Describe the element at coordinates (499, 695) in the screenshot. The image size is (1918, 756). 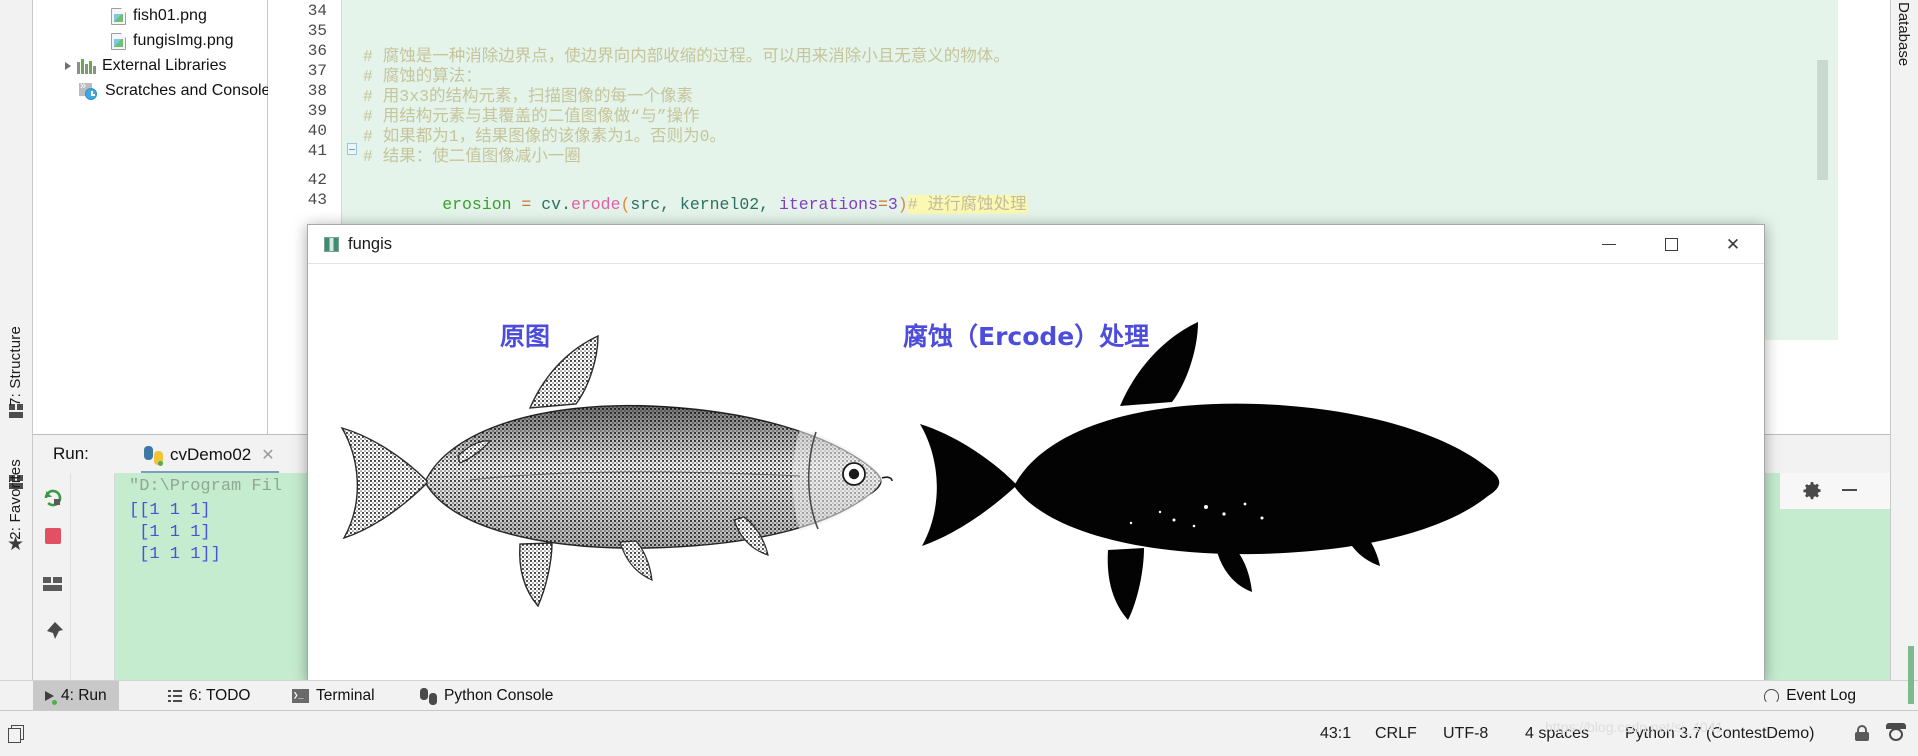
I see `tool-window-python-console-label: Python Console` at that location.